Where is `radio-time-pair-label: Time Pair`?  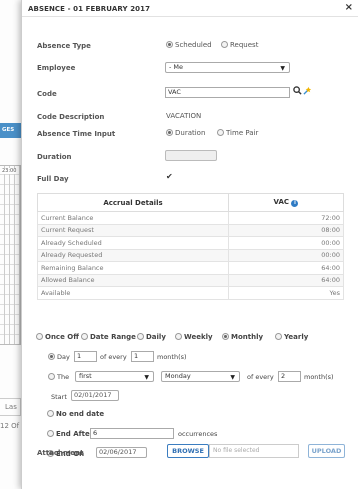
radio-time-pair-label: Time Pair is located at coordinates (242, 133).